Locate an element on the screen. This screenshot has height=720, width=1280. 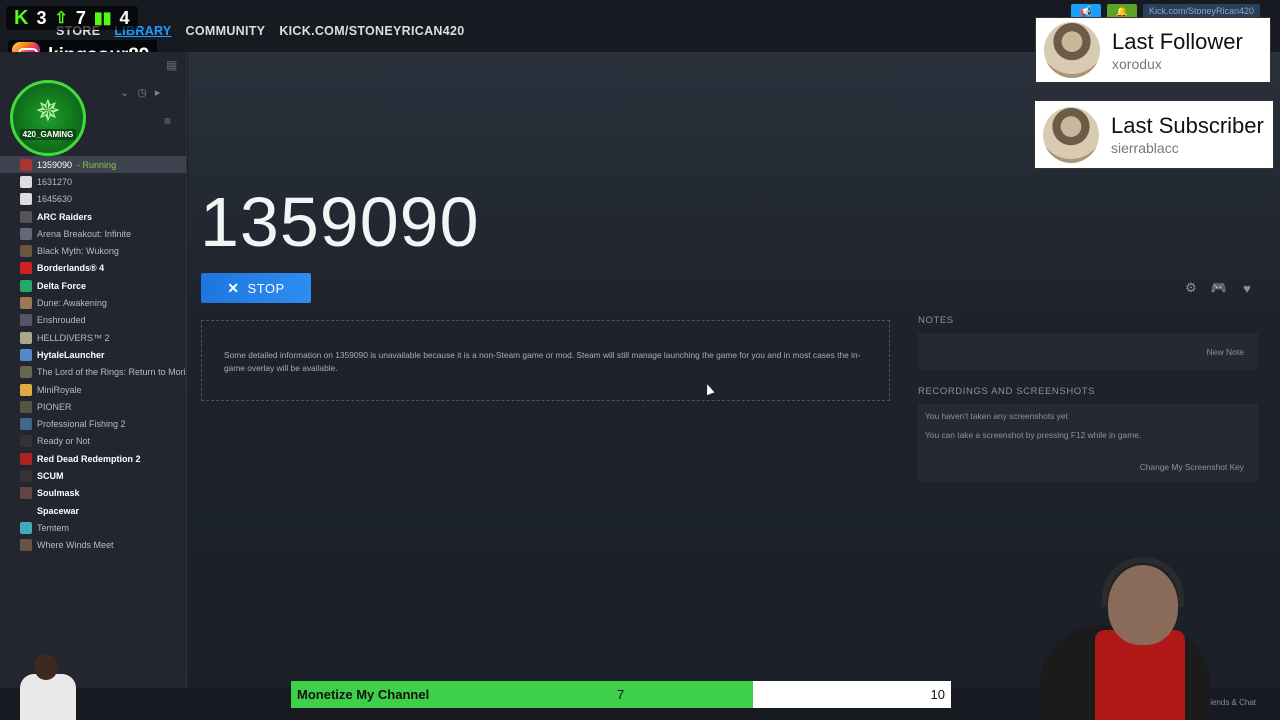
nav-community: COMMUNITY is located at coordinates (226, 31).